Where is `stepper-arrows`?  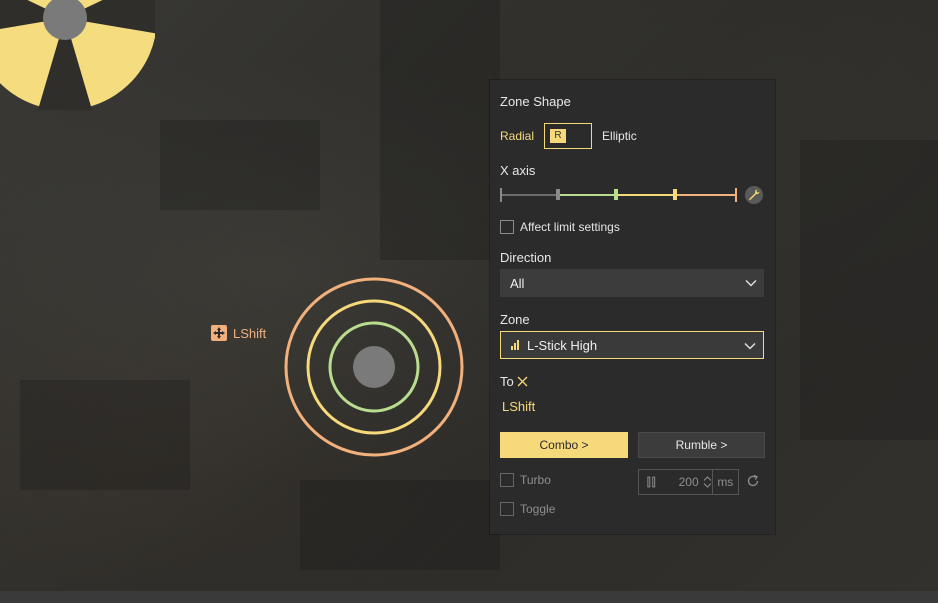 stepper-arrows is located at coordinates (707, 482).